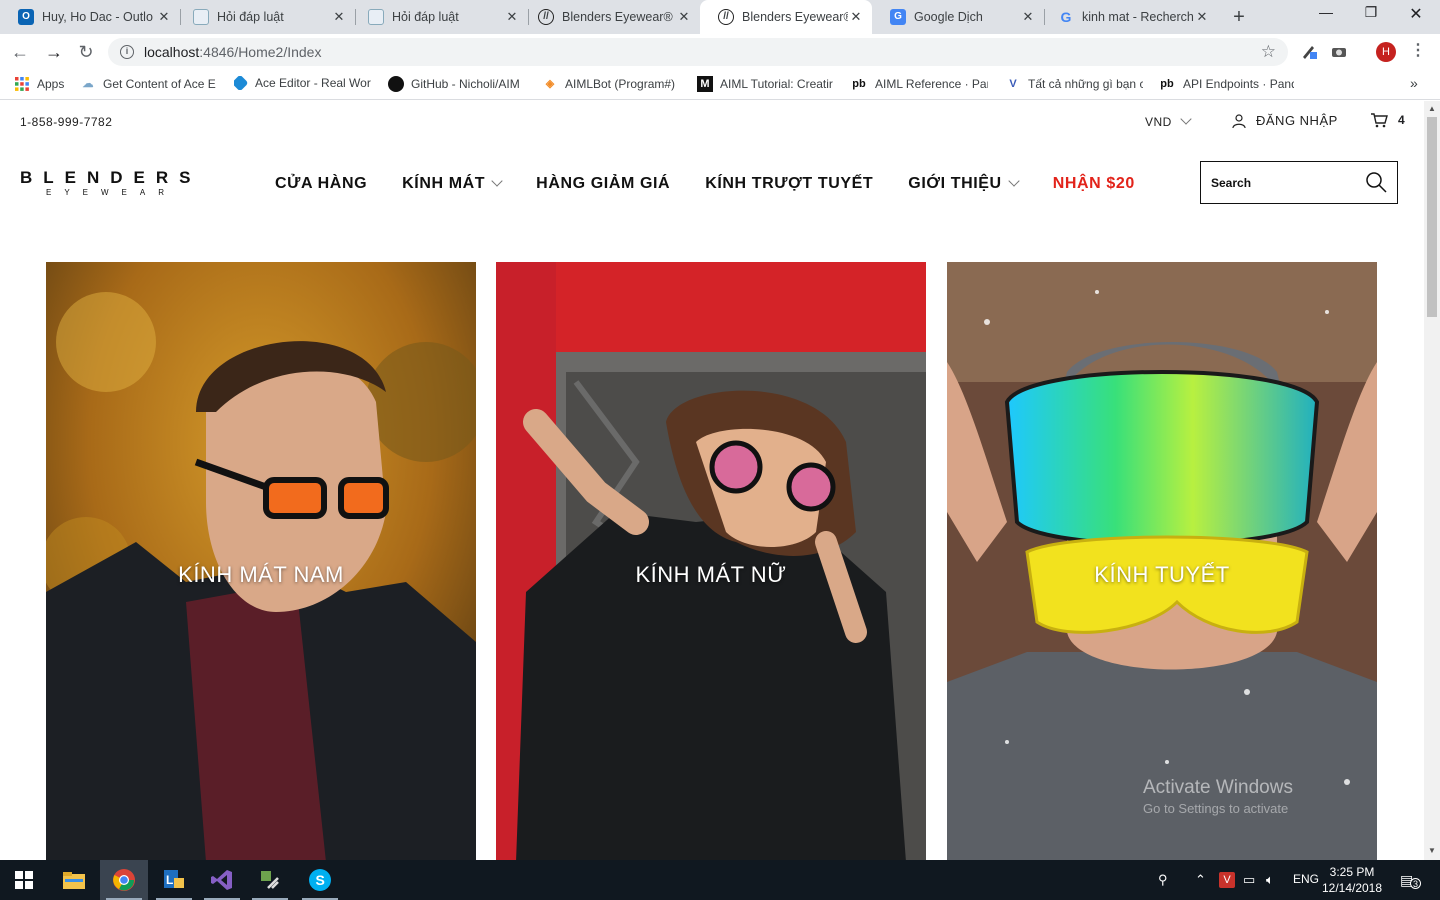 The height and width of the screenshot is (900, 1440). I want to click on ace-icon, so click(241, 83).